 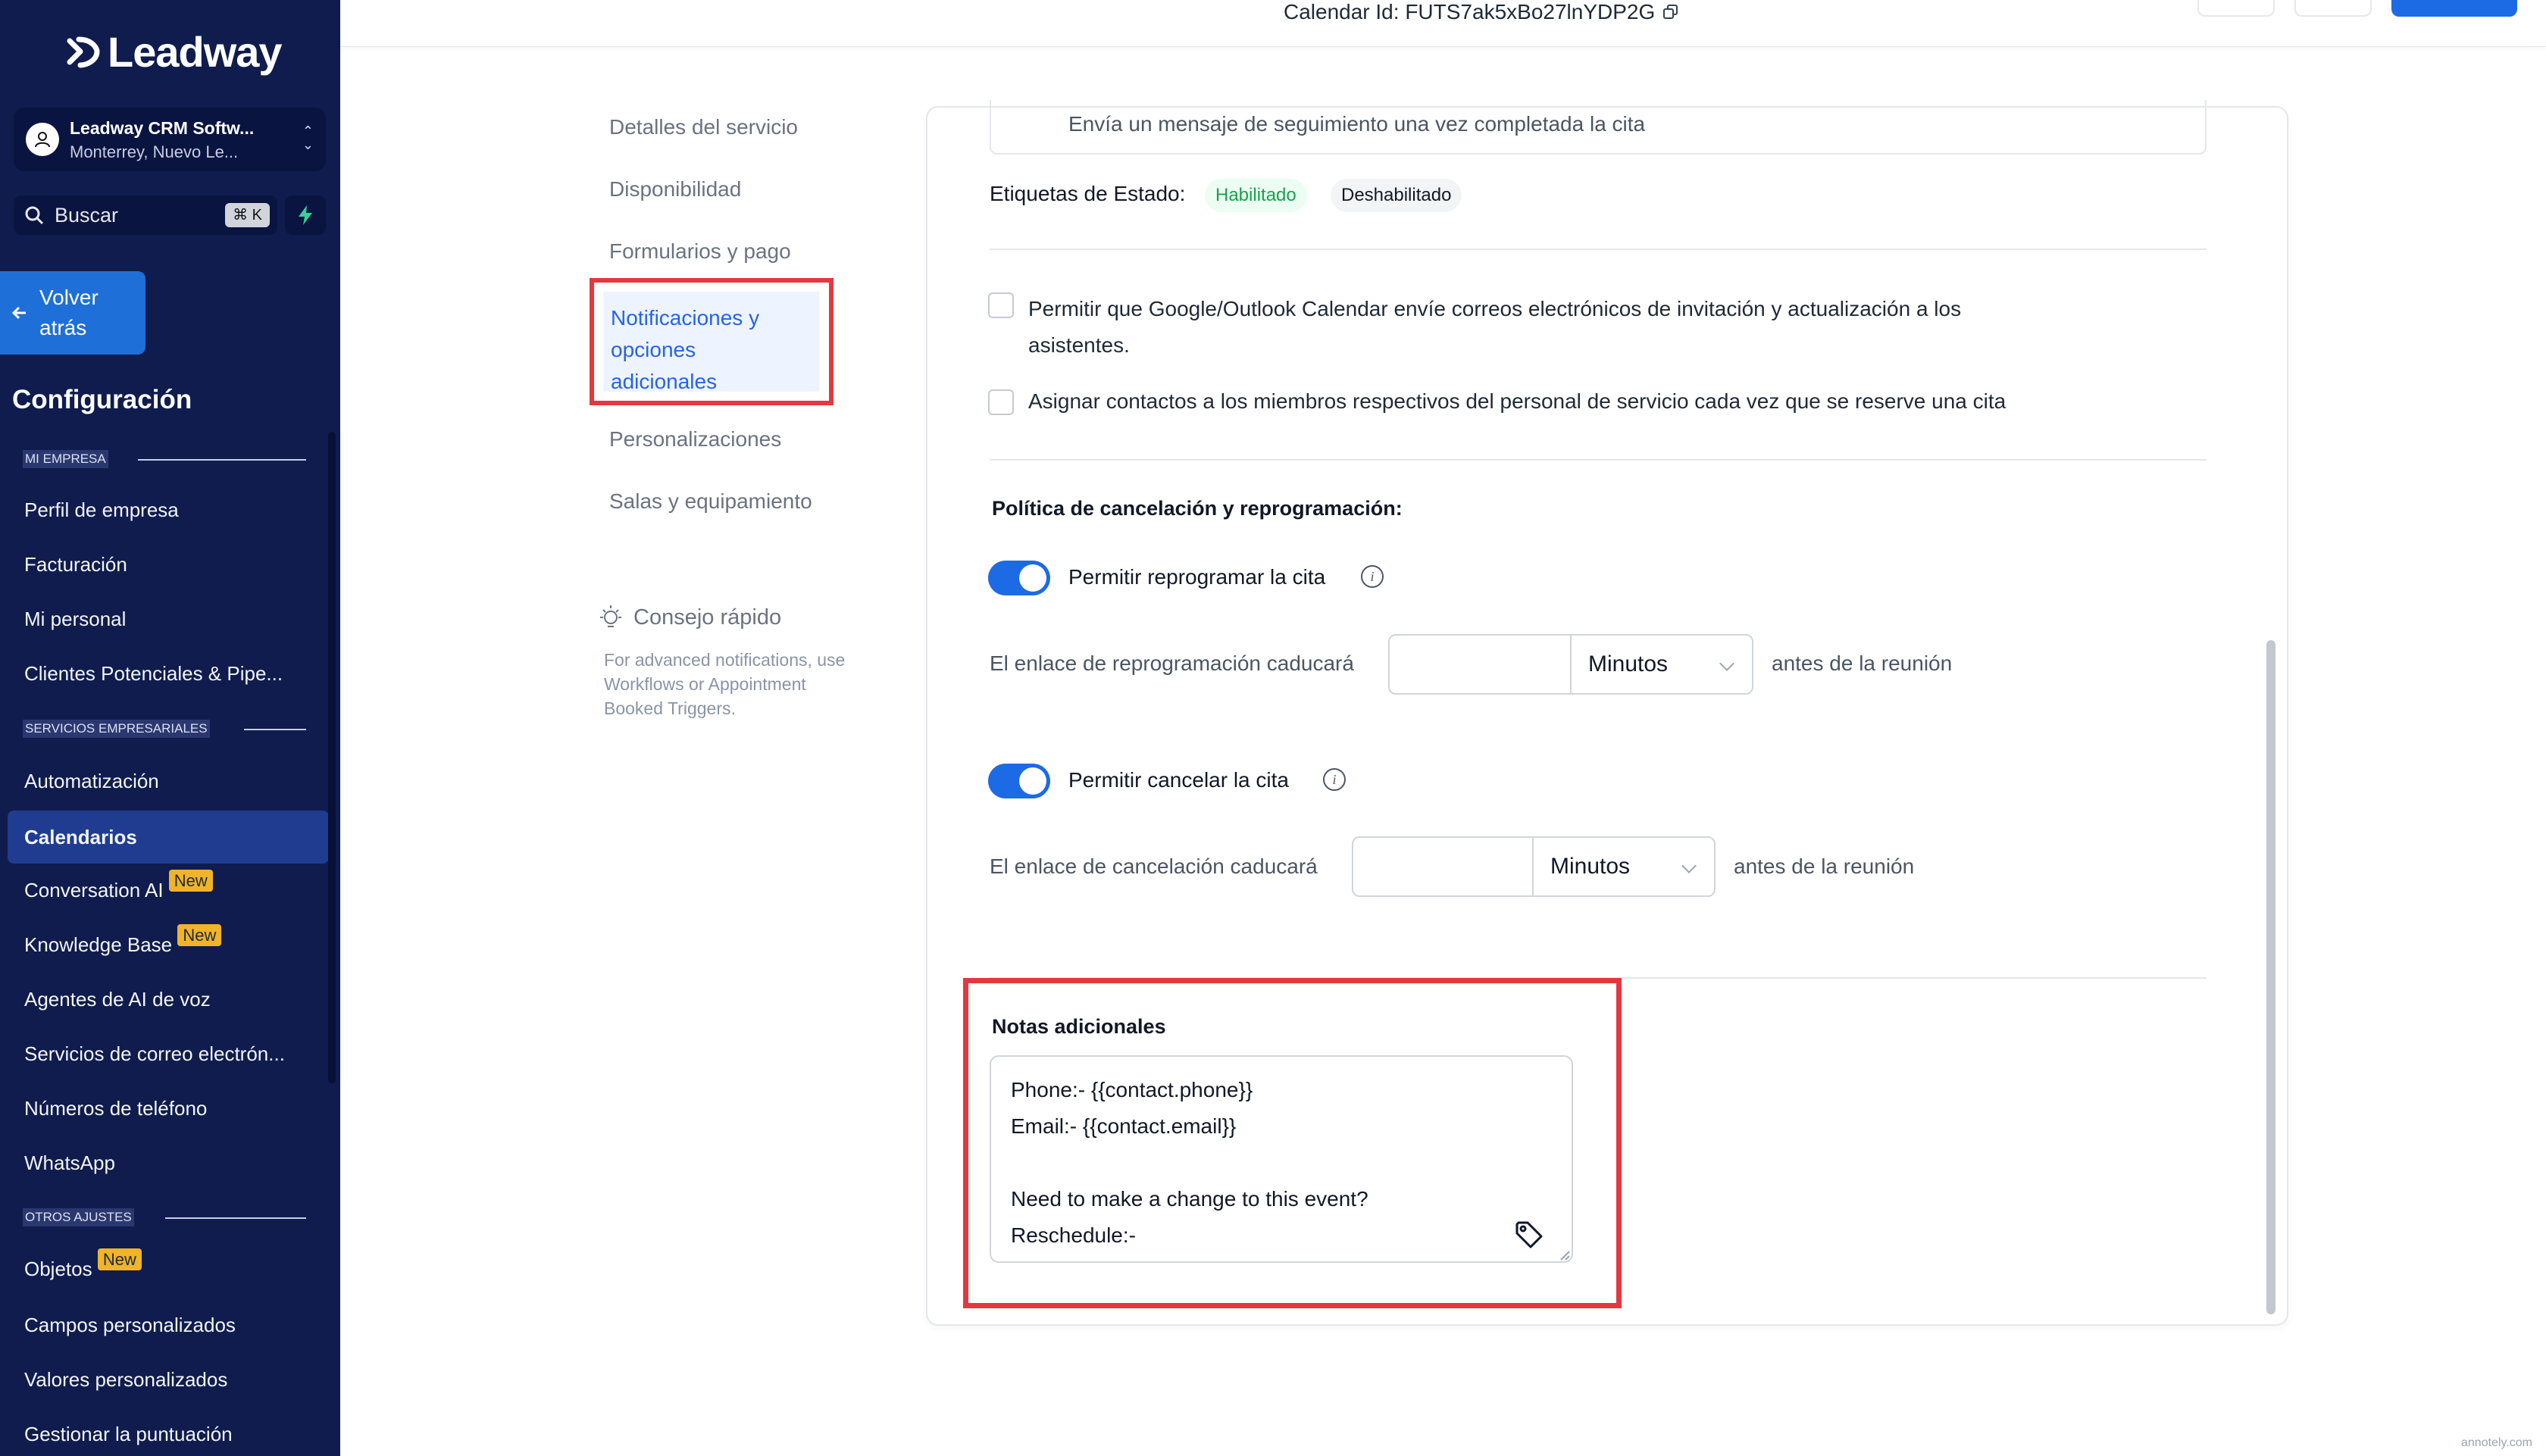 I want to click on section-otros-ajustes: OTROS AJUSTES, so click(x=78, y=1217).